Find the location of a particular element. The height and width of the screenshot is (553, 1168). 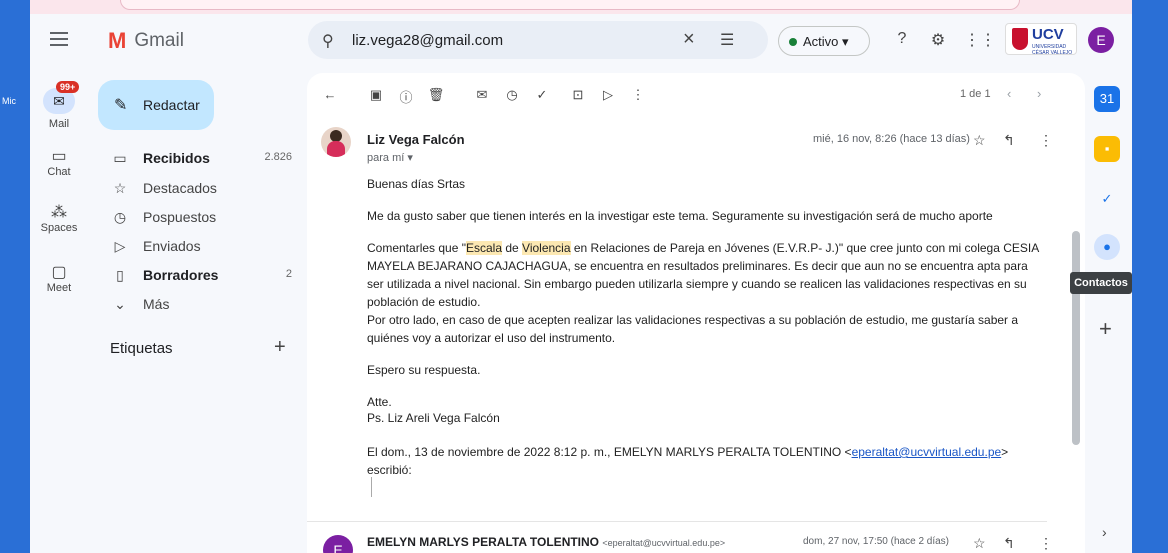

search-icon: ⚲ is located at coordinates (328, 41).